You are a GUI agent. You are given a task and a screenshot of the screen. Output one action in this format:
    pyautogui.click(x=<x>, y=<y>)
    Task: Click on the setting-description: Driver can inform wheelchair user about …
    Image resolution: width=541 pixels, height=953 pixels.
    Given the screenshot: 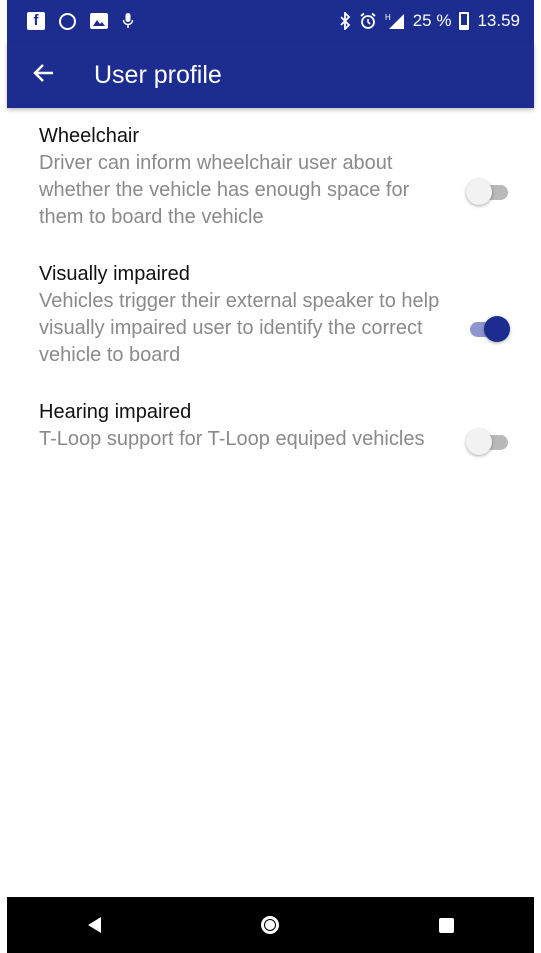 What is the action you would take?
    pyautogui.click(x=224, y=190)
    